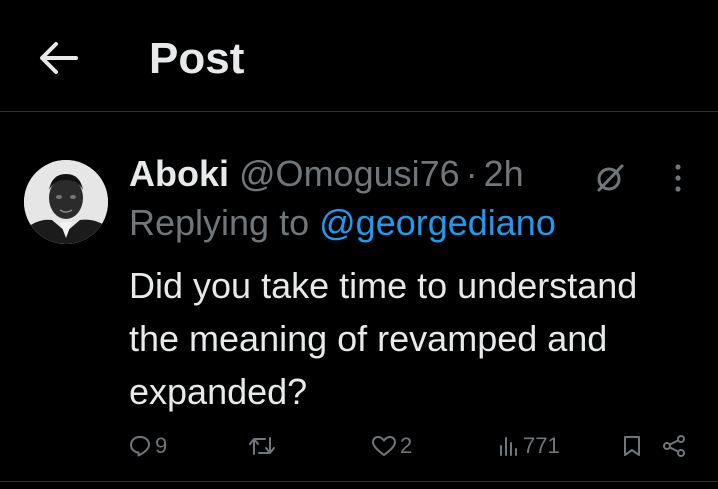 The height and width of the screenshot is (489, 718). I want to click on like-button: 2, so click(391, 446).